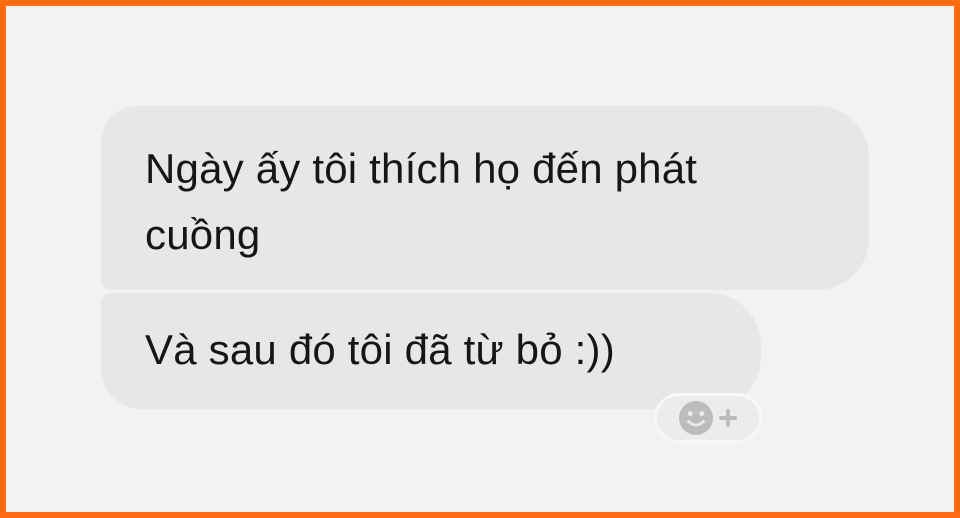 This screenshot has height=518, width=960. I want to click on message-line: cuồng, so click(203, 234).